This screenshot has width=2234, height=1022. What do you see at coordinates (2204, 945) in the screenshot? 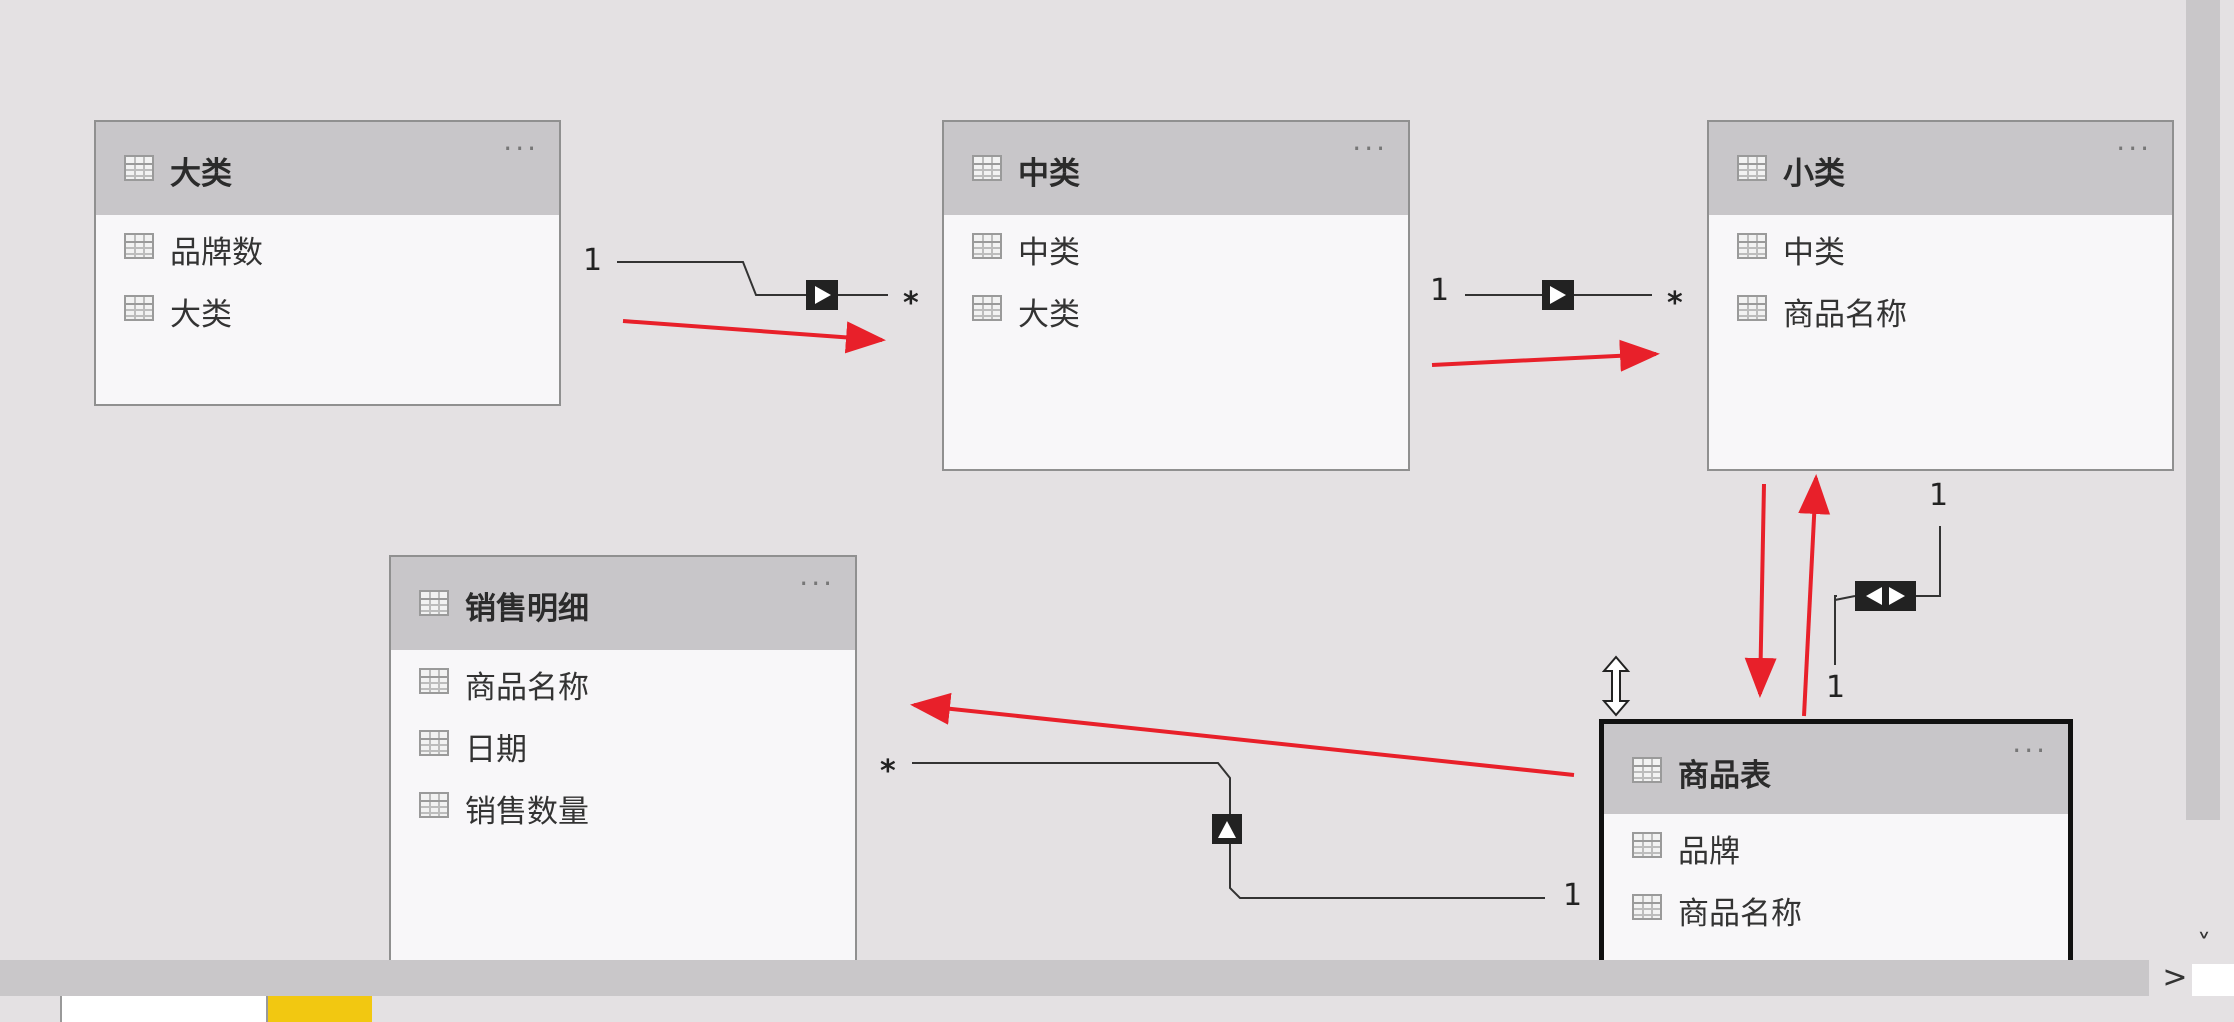
I see `scroll-down-button: ˅` at bounding box center [2204, 945].